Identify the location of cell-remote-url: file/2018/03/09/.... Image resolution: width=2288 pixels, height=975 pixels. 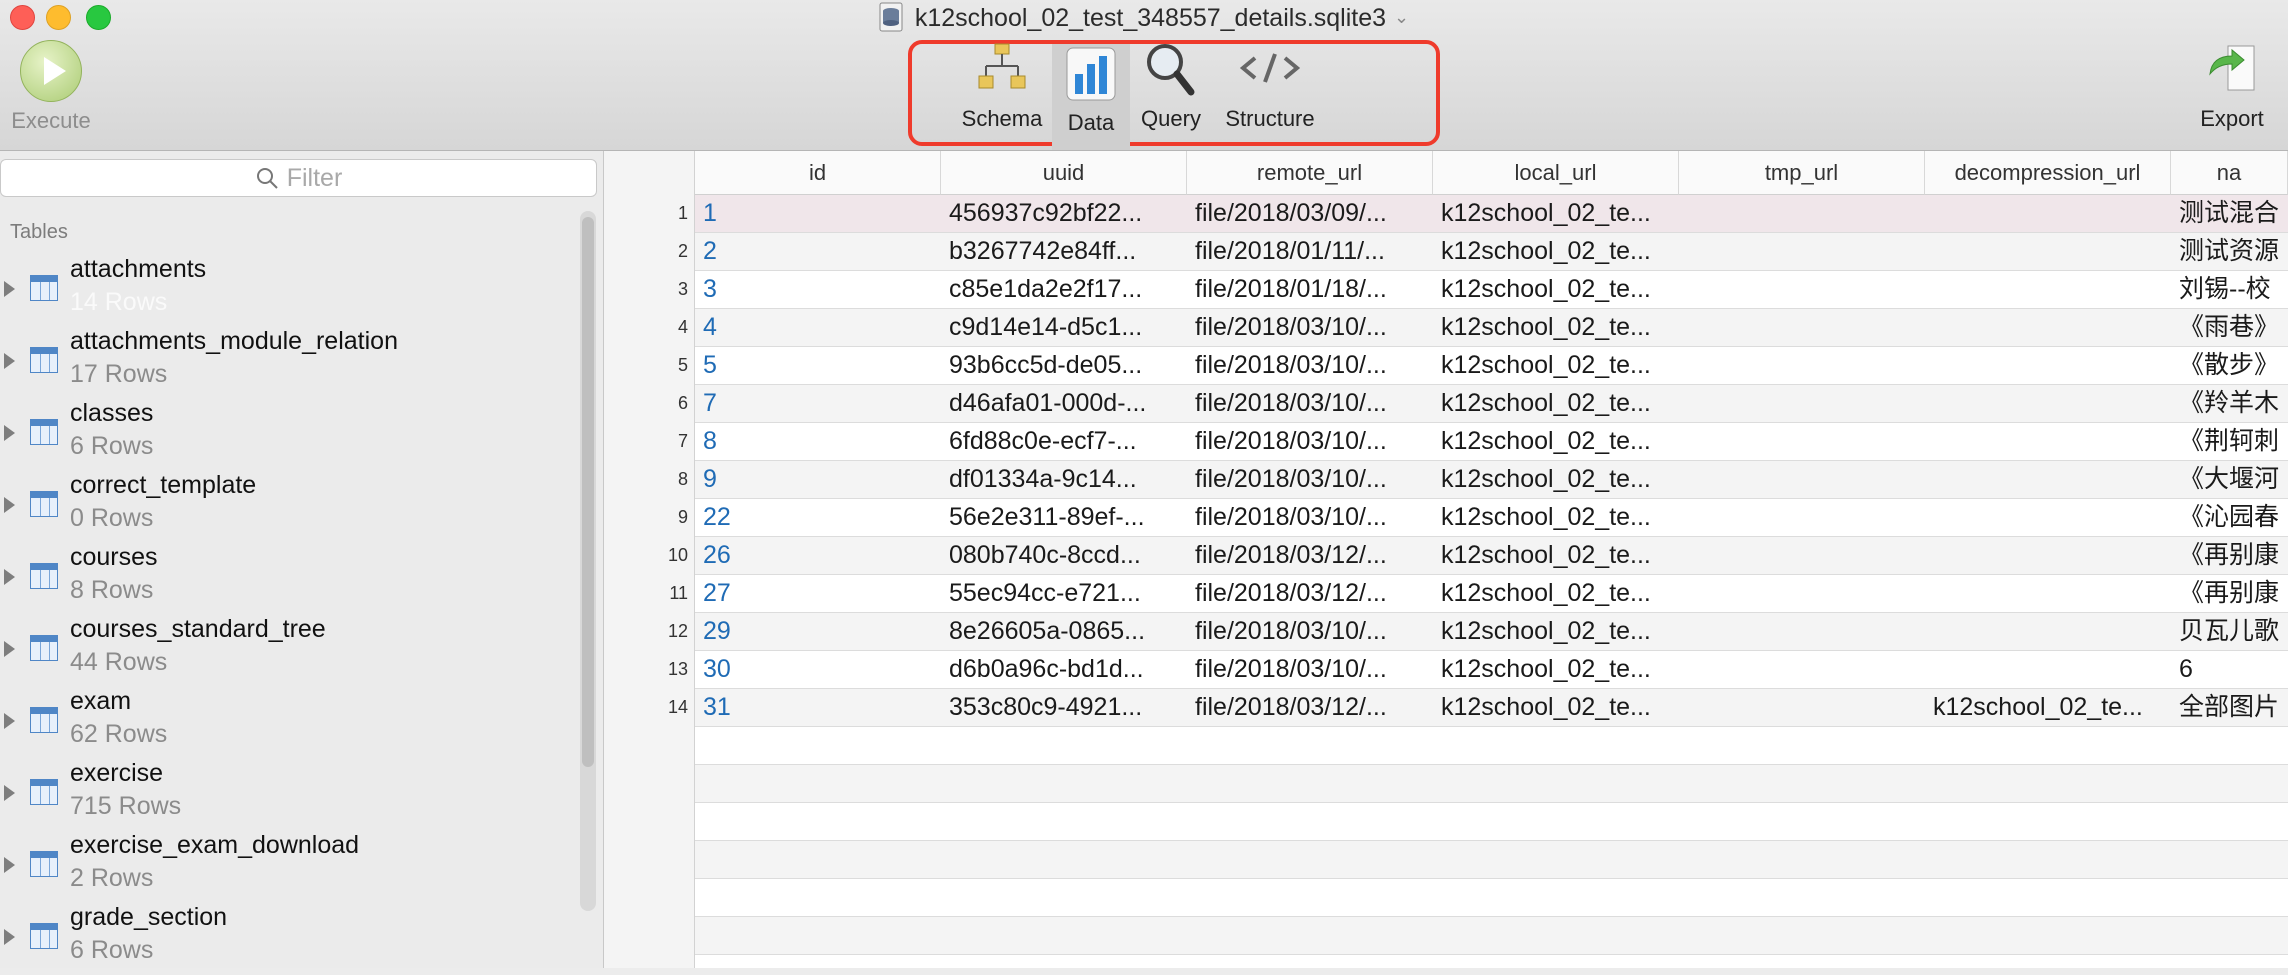
(1312, 213).